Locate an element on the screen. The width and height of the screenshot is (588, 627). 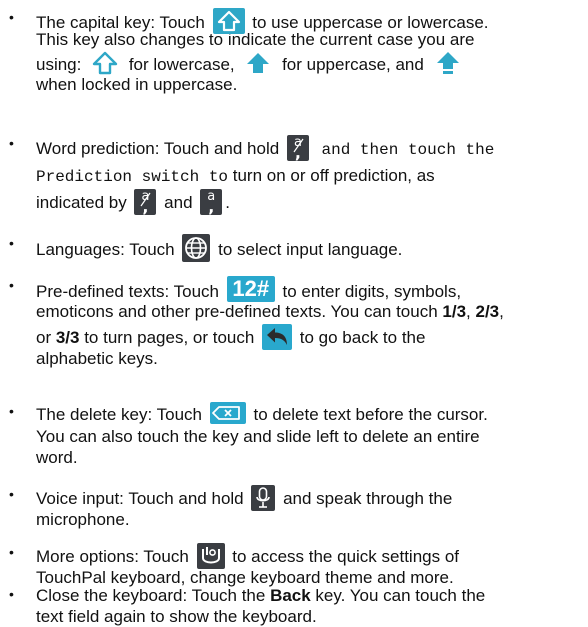
text-run: to delete text before the cursor. is located at coordinates (368, 414).